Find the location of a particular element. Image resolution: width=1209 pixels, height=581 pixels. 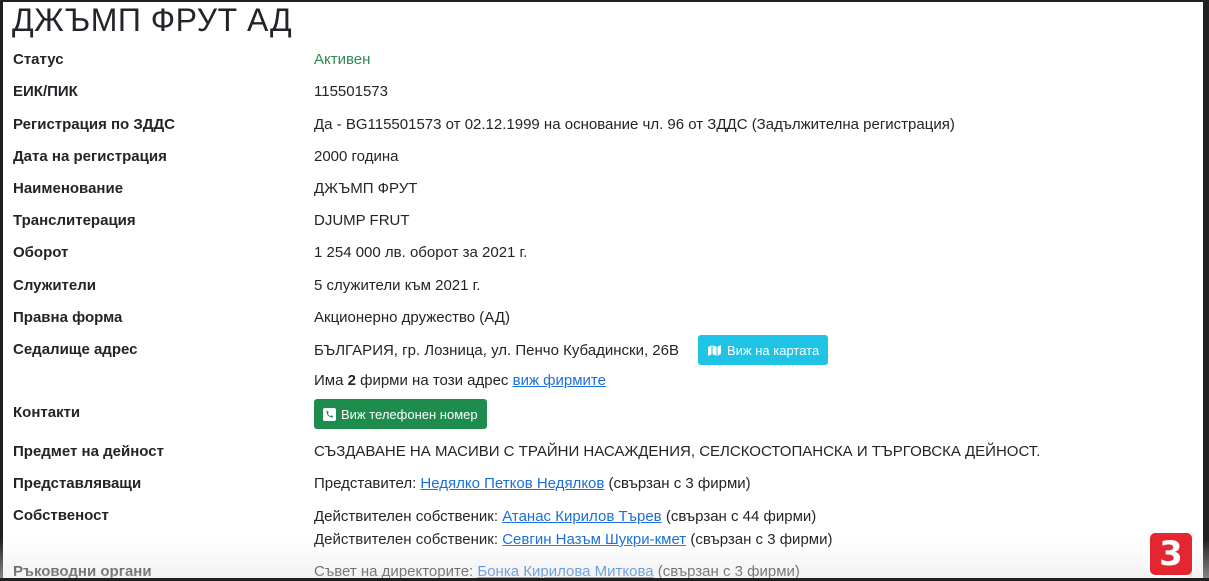

representative-suffix: (свързан с 3 фирми) is located at coordinates (677, 483).